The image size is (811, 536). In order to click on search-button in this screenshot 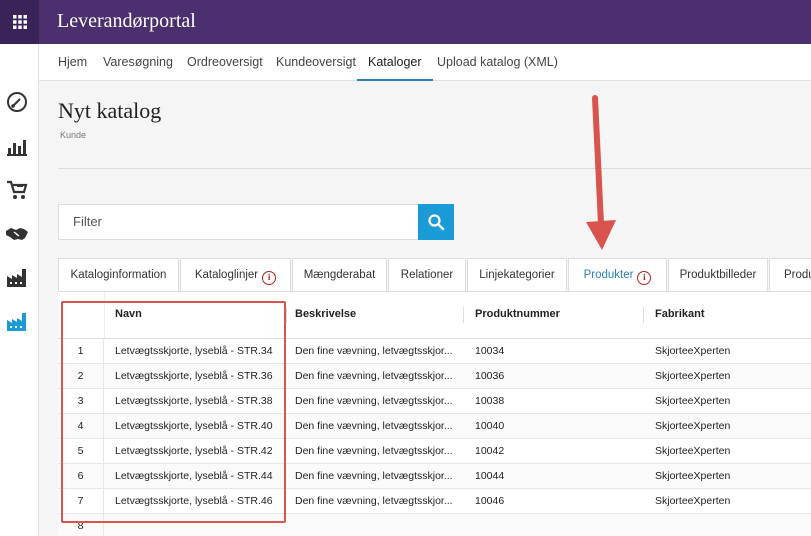, I will do `click(436, 222)`.